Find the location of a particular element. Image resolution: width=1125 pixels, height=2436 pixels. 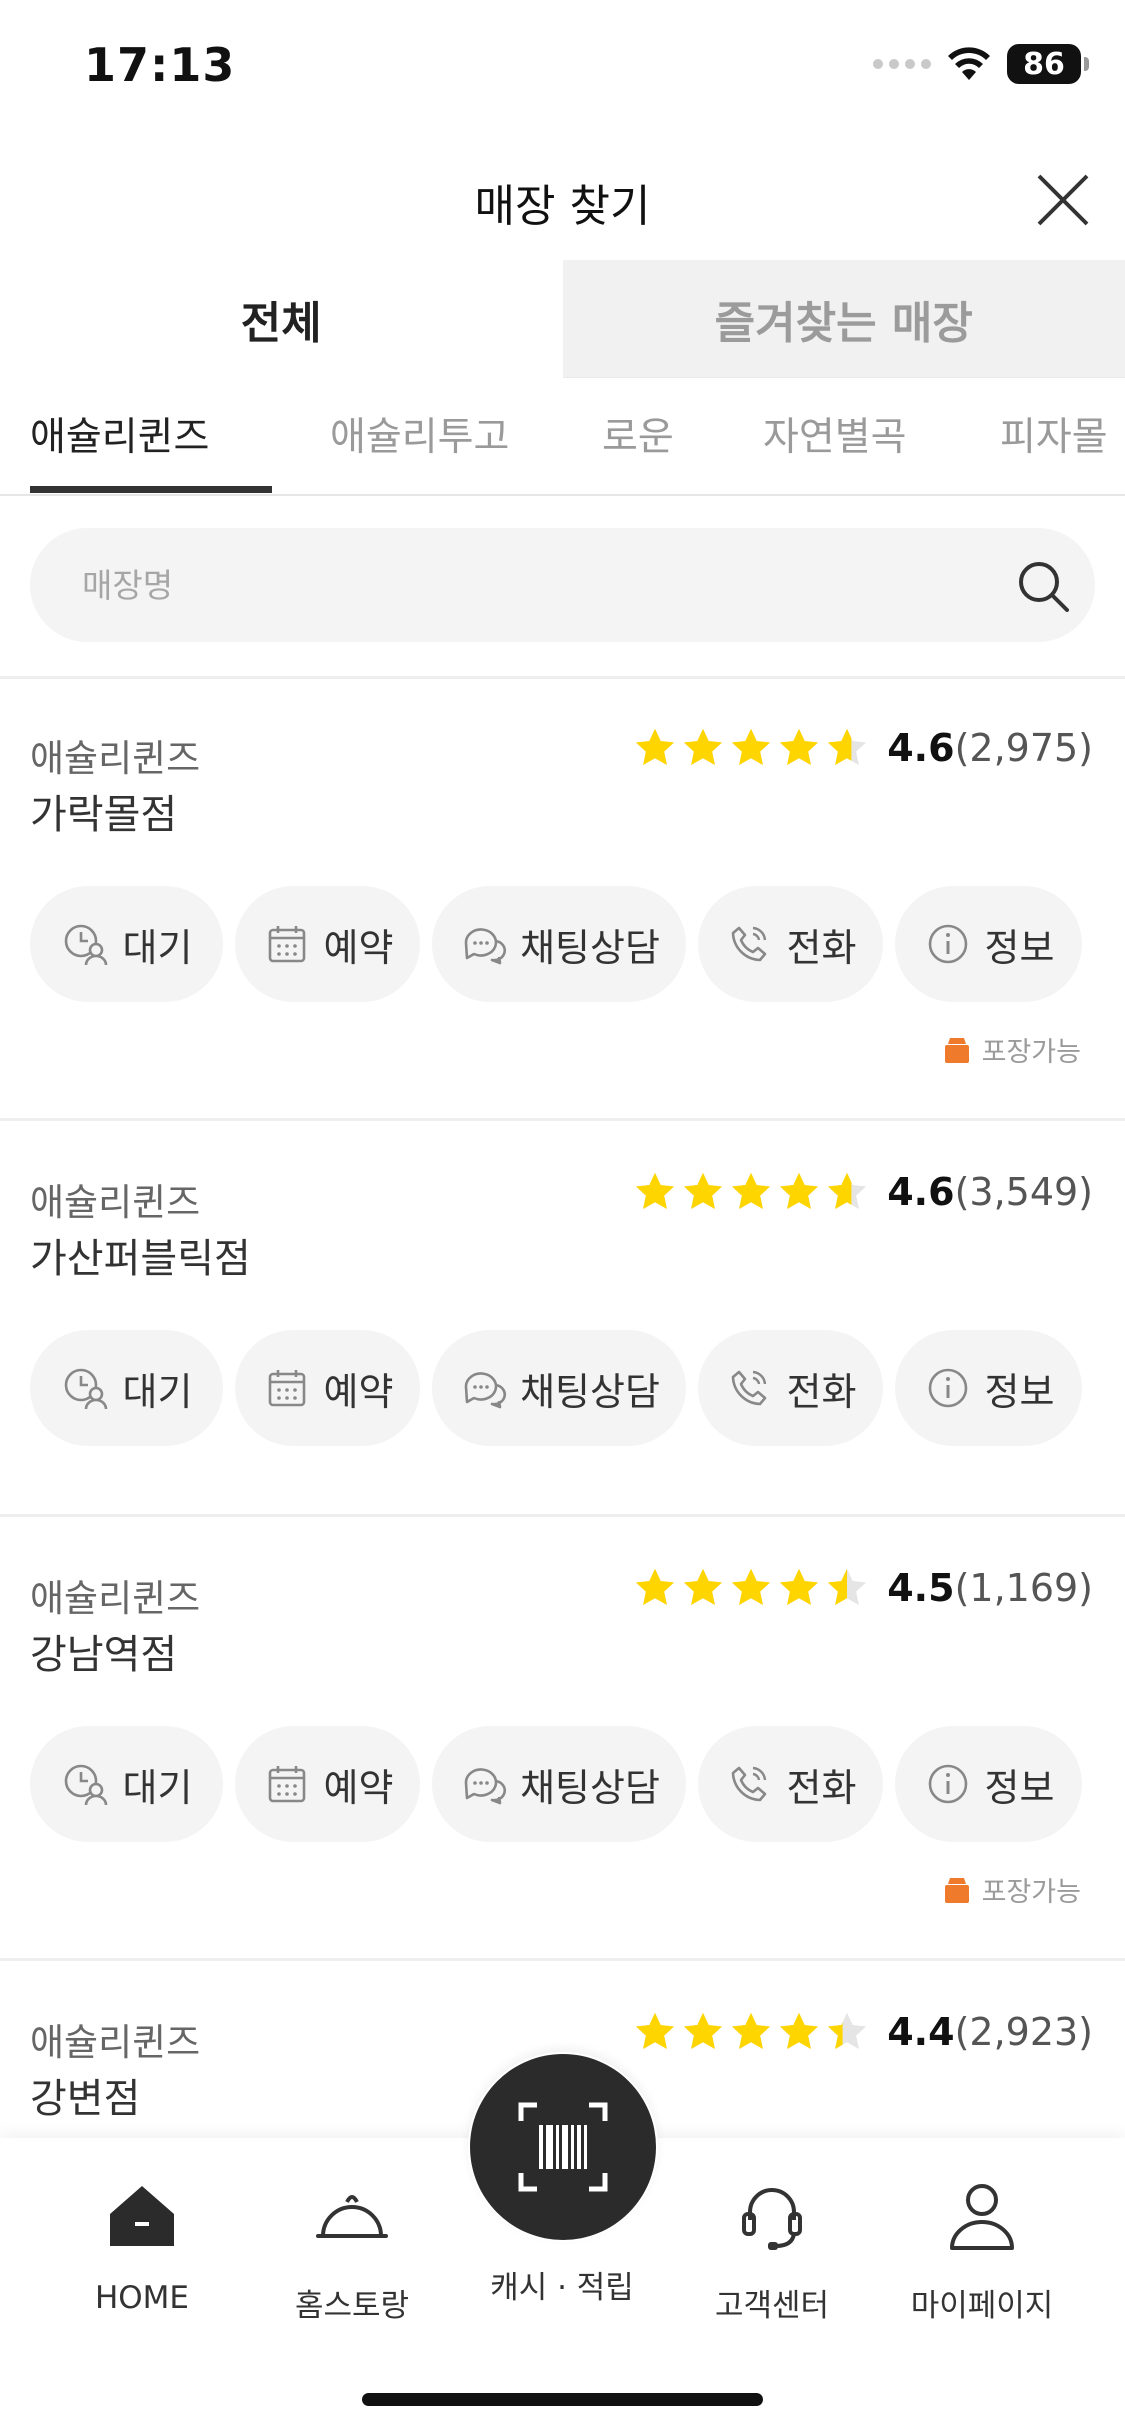

store-rating: 4.5 (1,169) is located at coordinates (863, 1588).